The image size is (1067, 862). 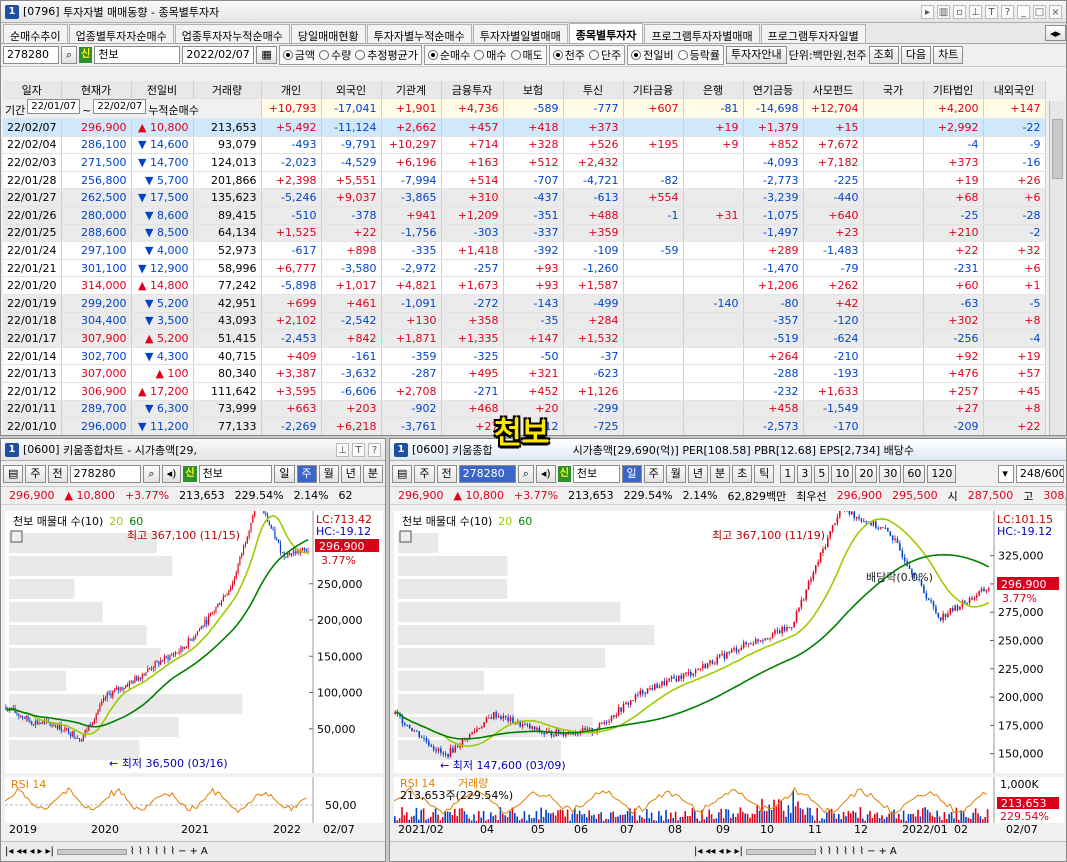 I want to click on radio-option: 금액, so click(x=298, y=55).